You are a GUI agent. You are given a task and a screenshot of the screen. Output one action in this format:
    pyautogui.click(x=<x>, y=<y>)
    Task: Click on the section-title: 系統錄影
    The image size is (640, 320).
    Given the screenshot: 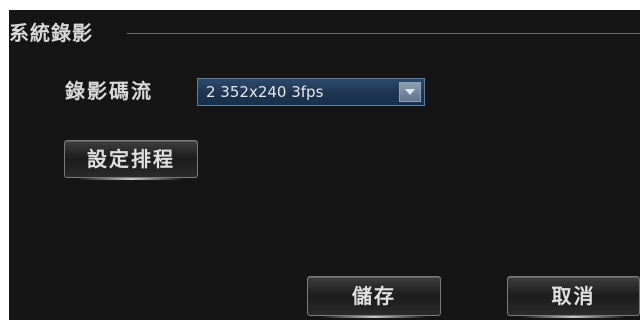 What is the action you would take?
    pyautogui.click(x=51, y=33)
    